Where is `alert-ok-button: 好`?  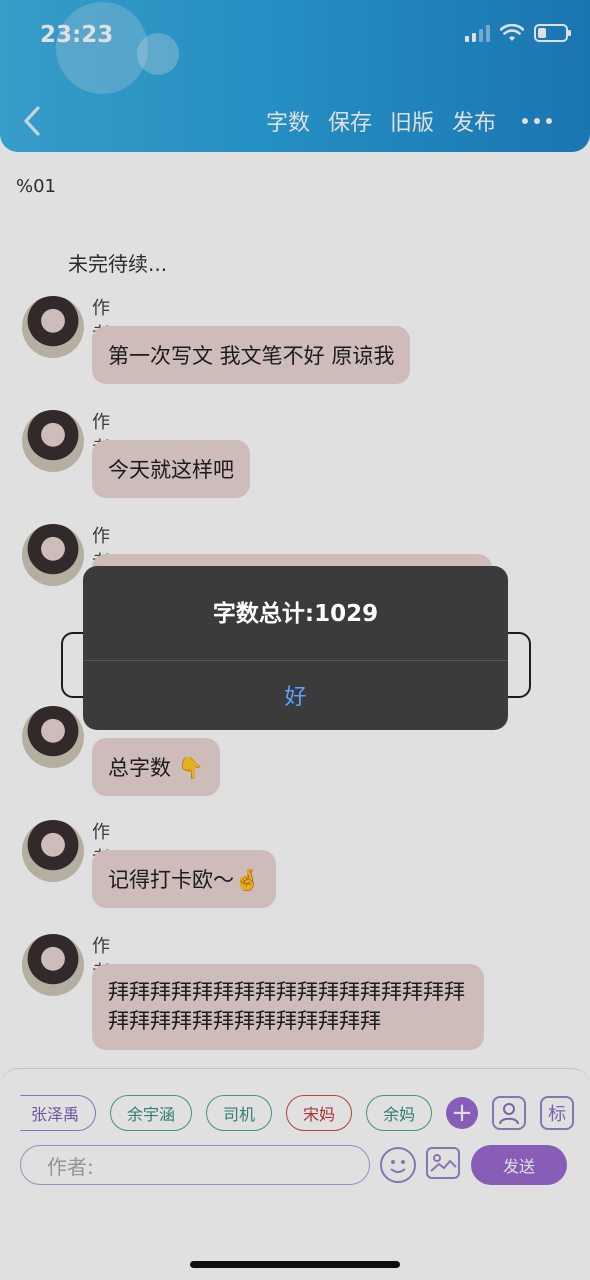 alert-ok-button: 好 is located at coordinates (295, 695).